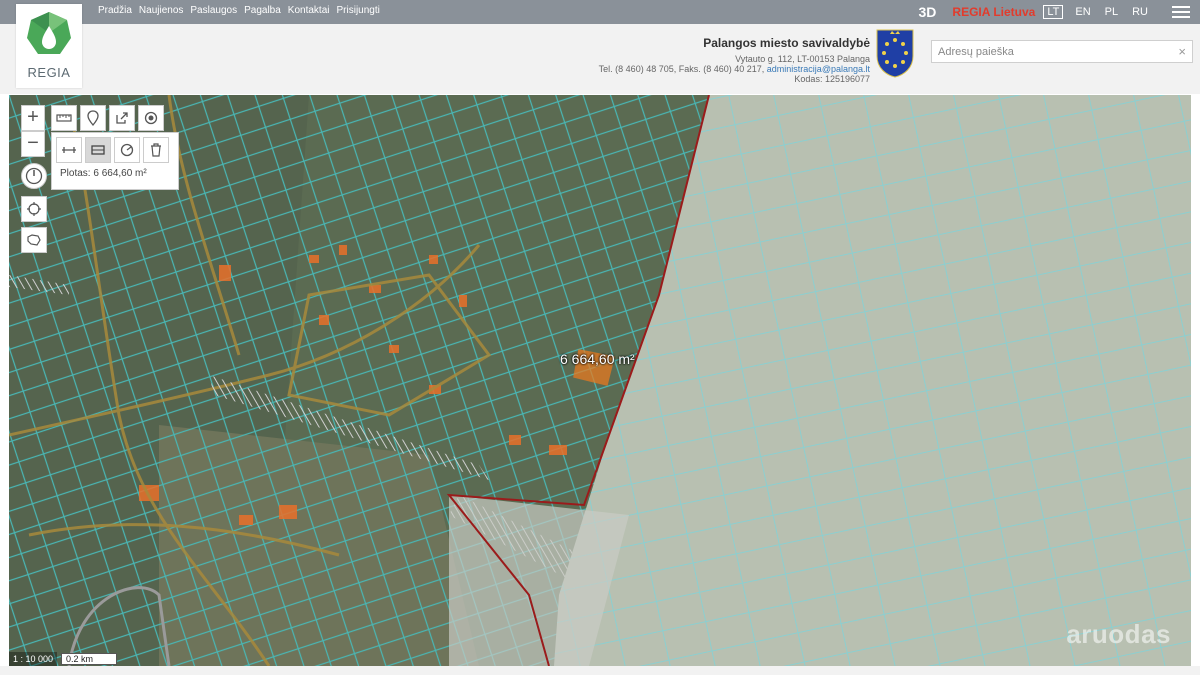 The image size is (1200, 675). I want to click on map-pin-icon, so click(93, 118).